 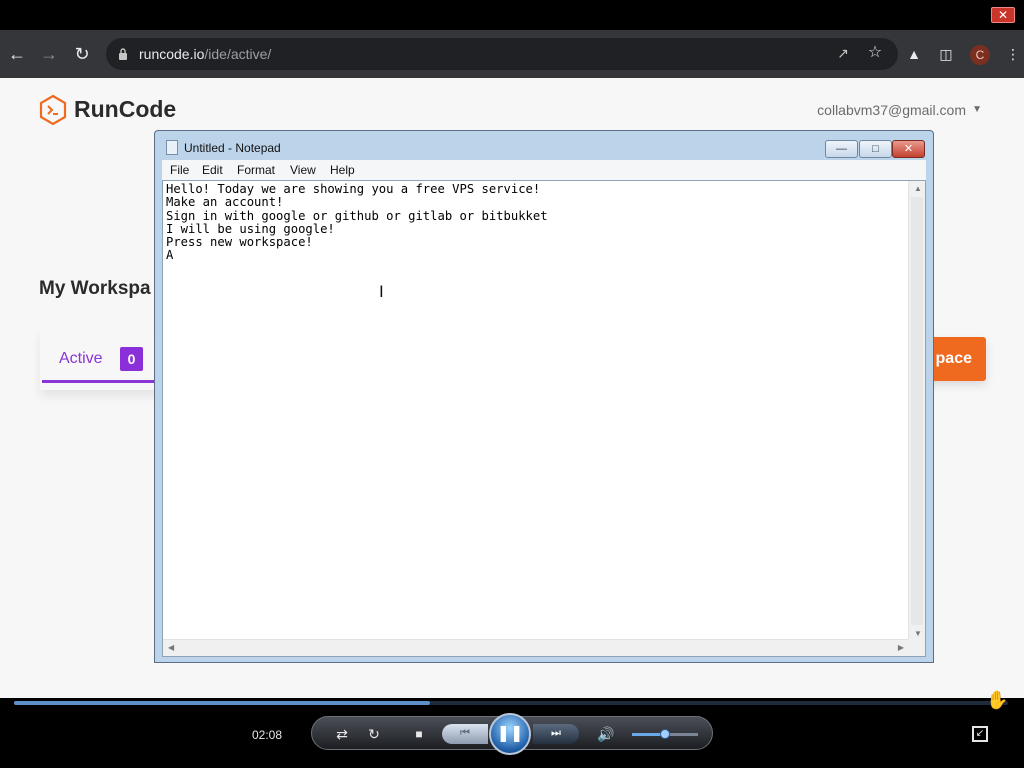 I want to click on notepad-icon, so click(x=172, y=147).